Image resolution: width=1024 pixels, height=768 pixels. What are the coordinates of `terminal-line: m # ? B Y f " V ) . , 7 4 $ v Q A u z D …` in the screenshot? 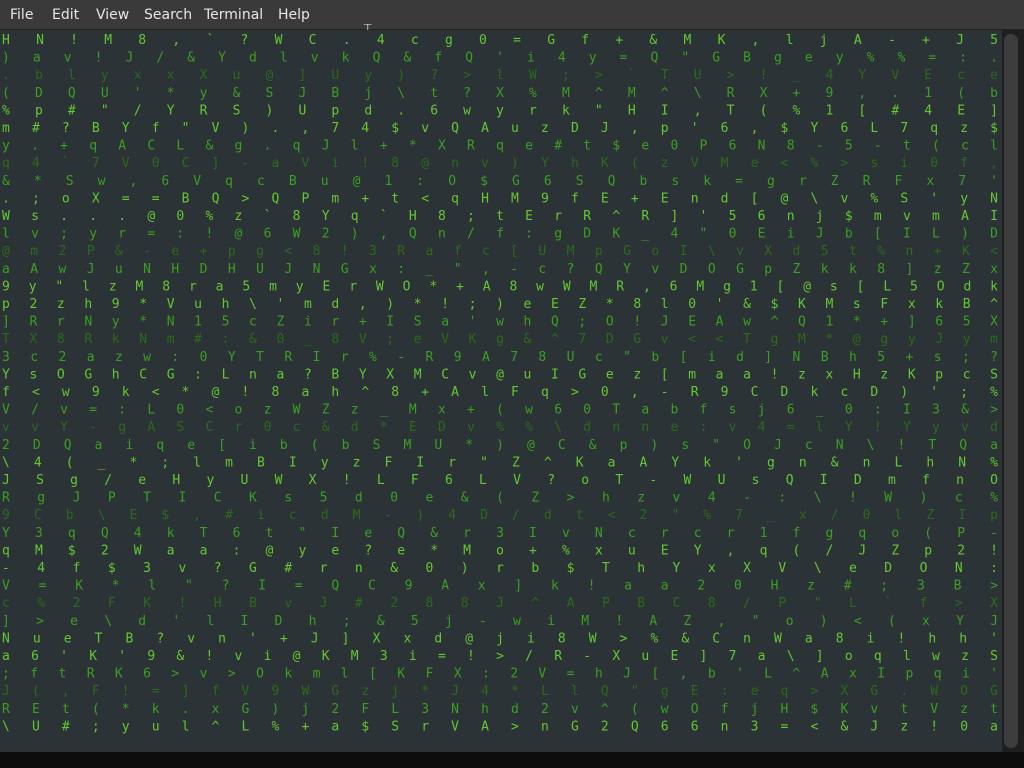 It's located at (500, 128).